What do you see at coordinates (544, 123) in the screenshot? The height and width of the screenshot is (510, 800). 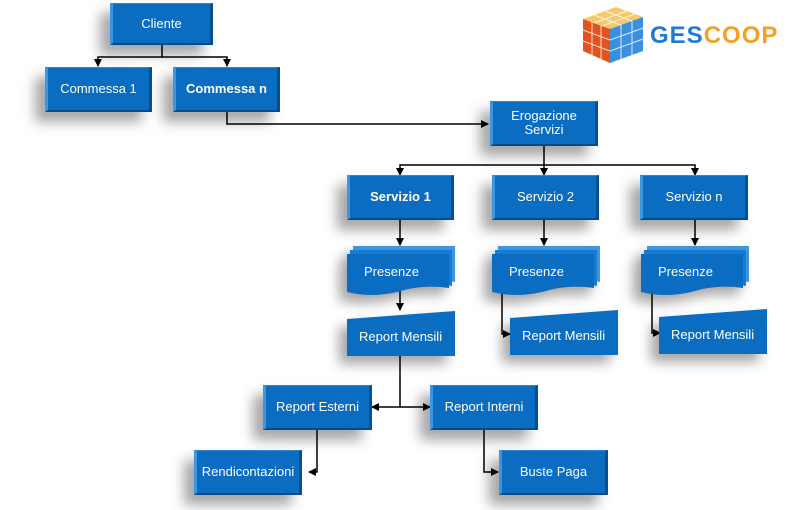 I see `node-erogazione-servizi: Erogazione Servizi` at bounding box center [544, 123].